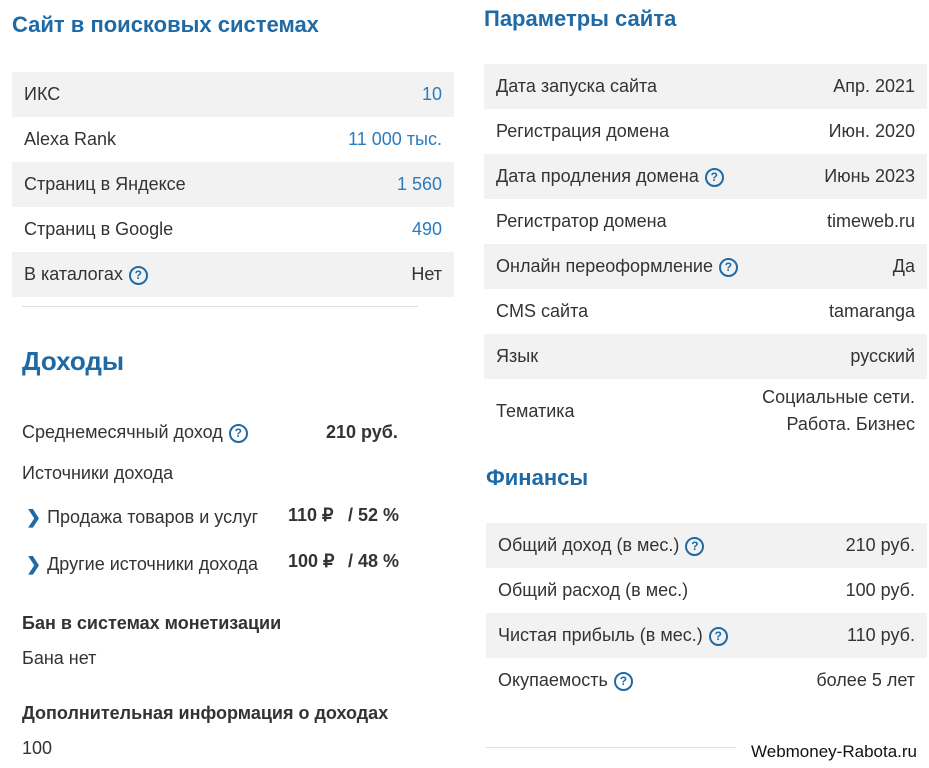  What do you see at coordinates (98, 473) in the screenshot?
I see `income-sources-label: Источники дохода` at bounding box center [98, 473].